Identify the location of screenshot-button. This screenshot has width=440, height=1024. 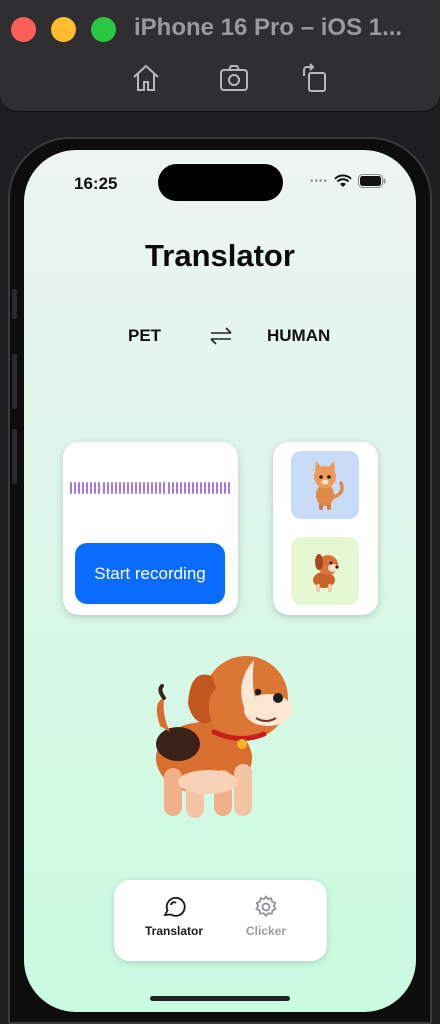
(234, 78).